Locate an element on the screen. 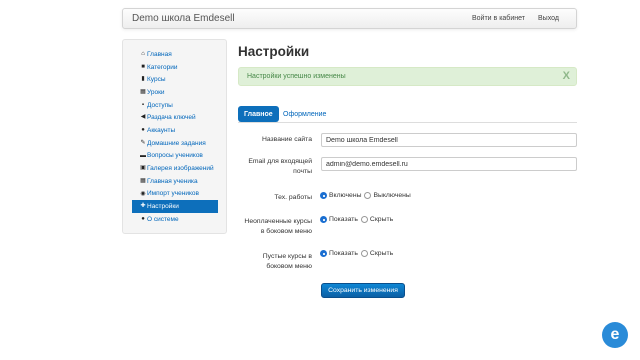 The width and height of the screenshot is (640, 360). maintenance-off-label: Выключены is located at coordinates (392, 195).